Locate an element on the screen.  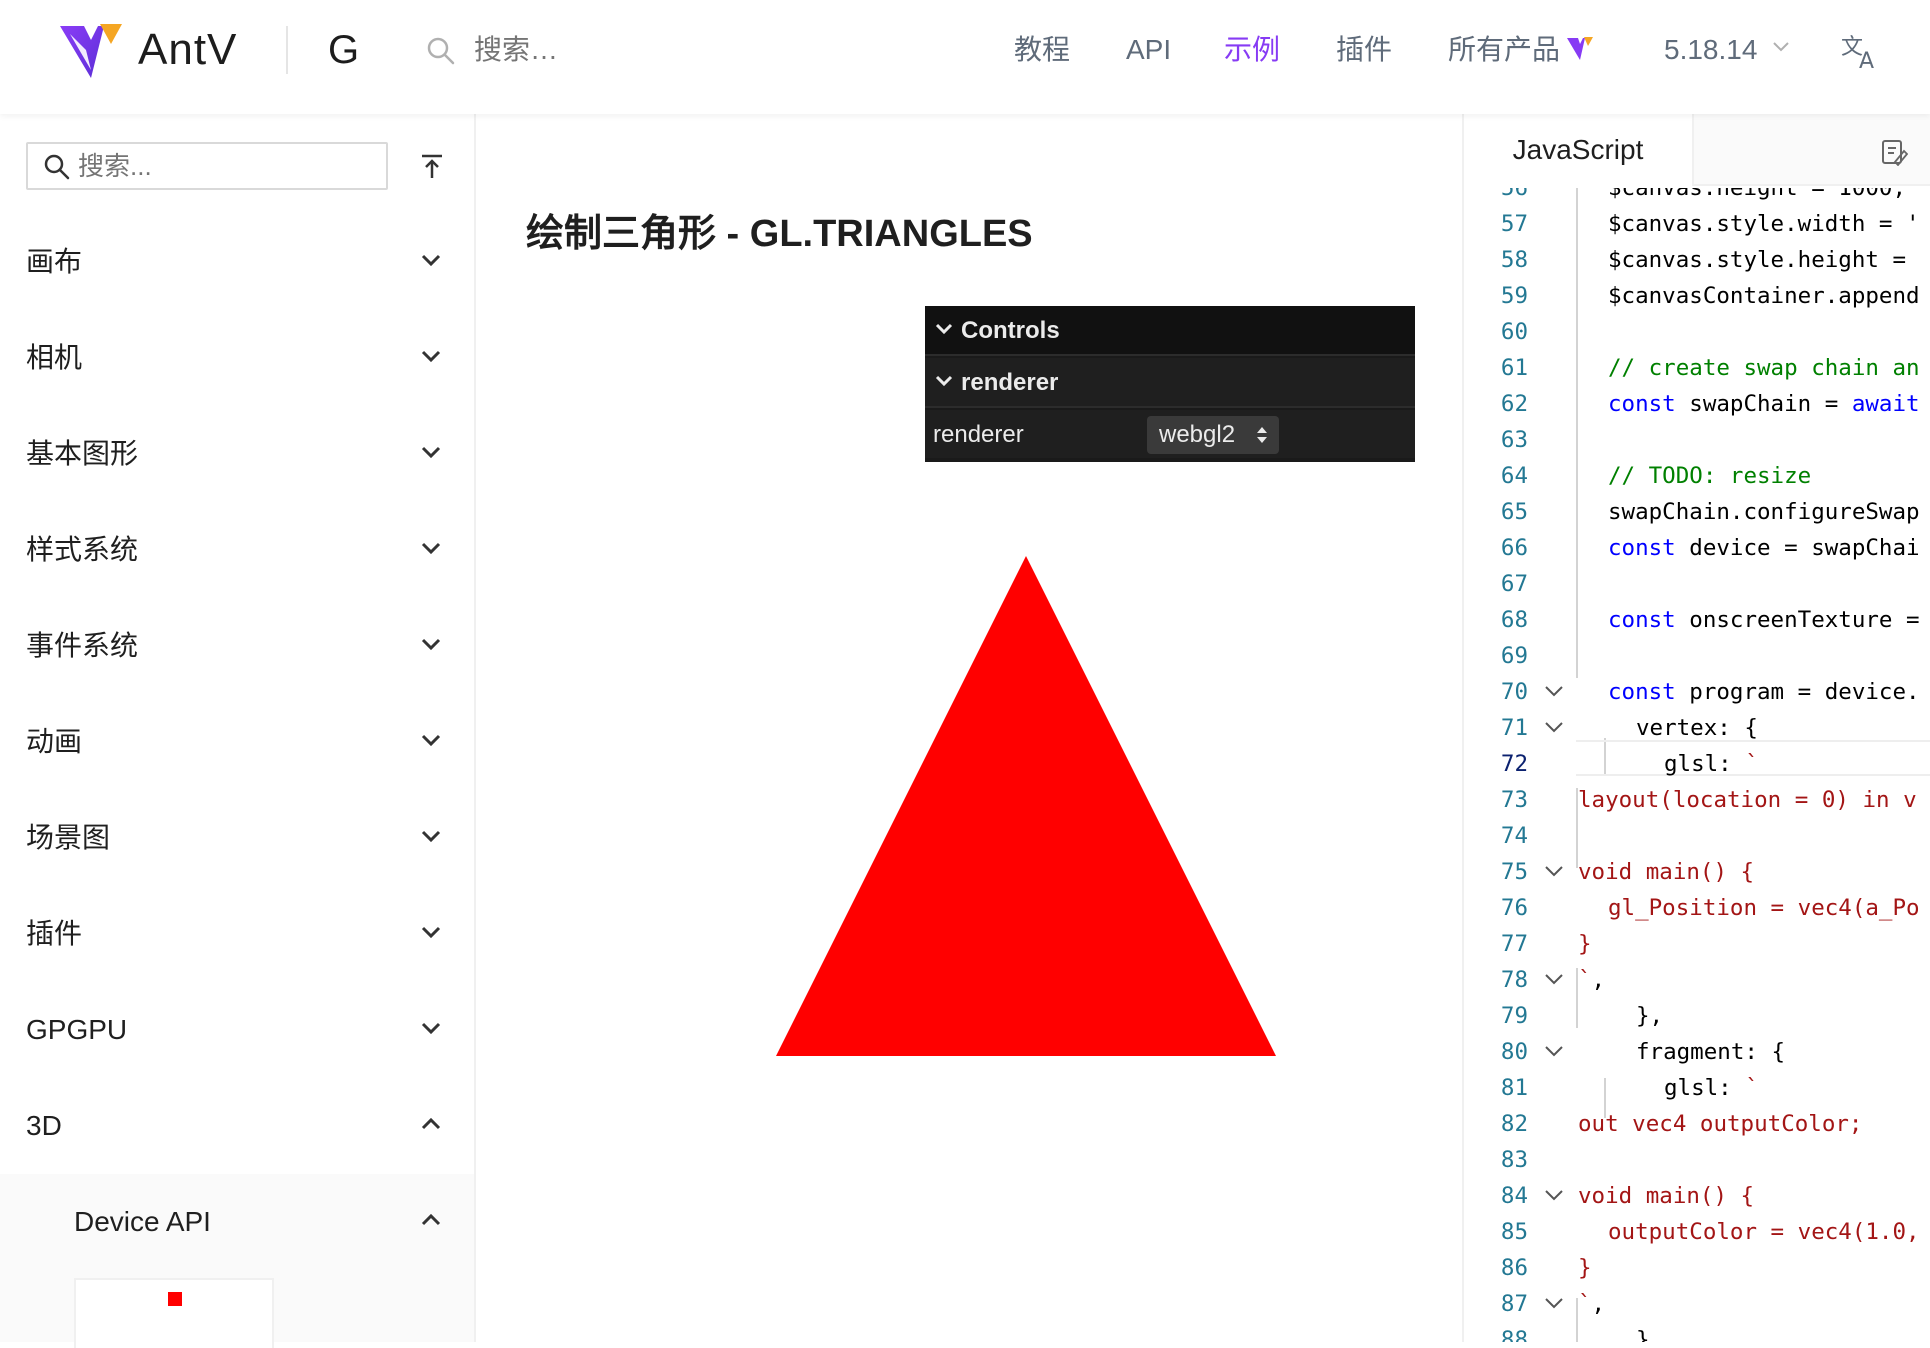
code-line: 88}, is located at coordinates (1582, 1334).